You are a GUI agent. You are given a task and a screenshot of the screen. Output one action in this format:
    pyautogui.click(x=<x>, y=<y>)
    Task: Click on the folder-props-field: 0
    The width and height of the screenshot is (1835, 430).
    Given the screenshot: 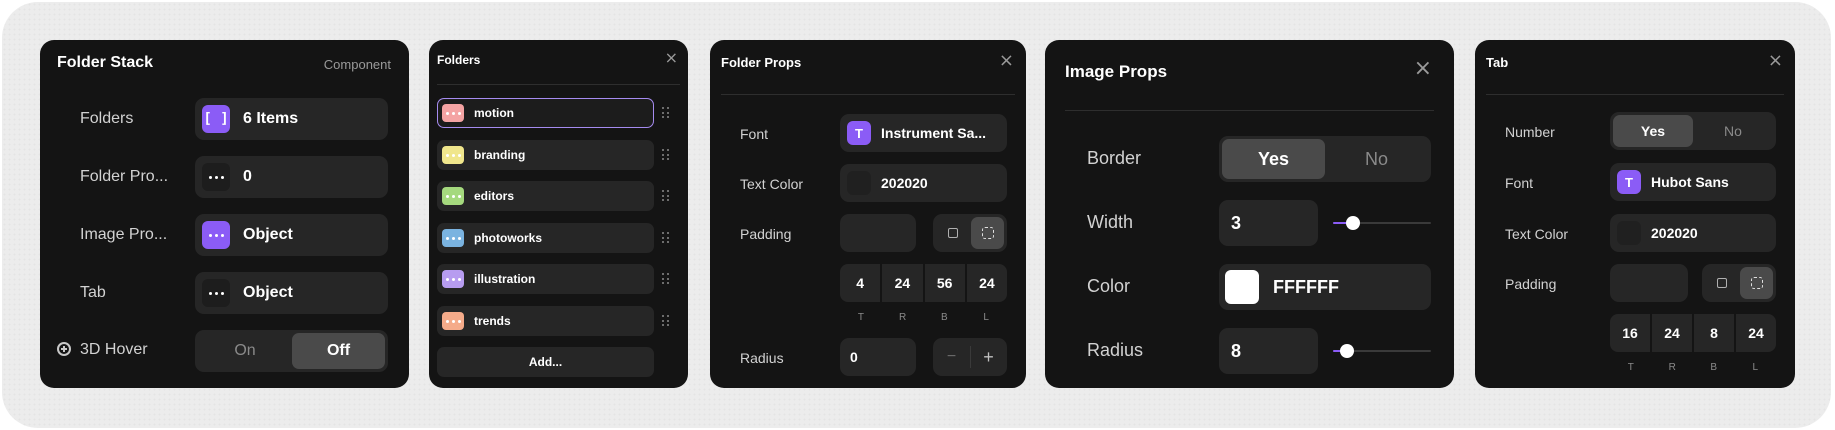 What is the action you would take?
    pyautogui.click(x=291, y=177)
    